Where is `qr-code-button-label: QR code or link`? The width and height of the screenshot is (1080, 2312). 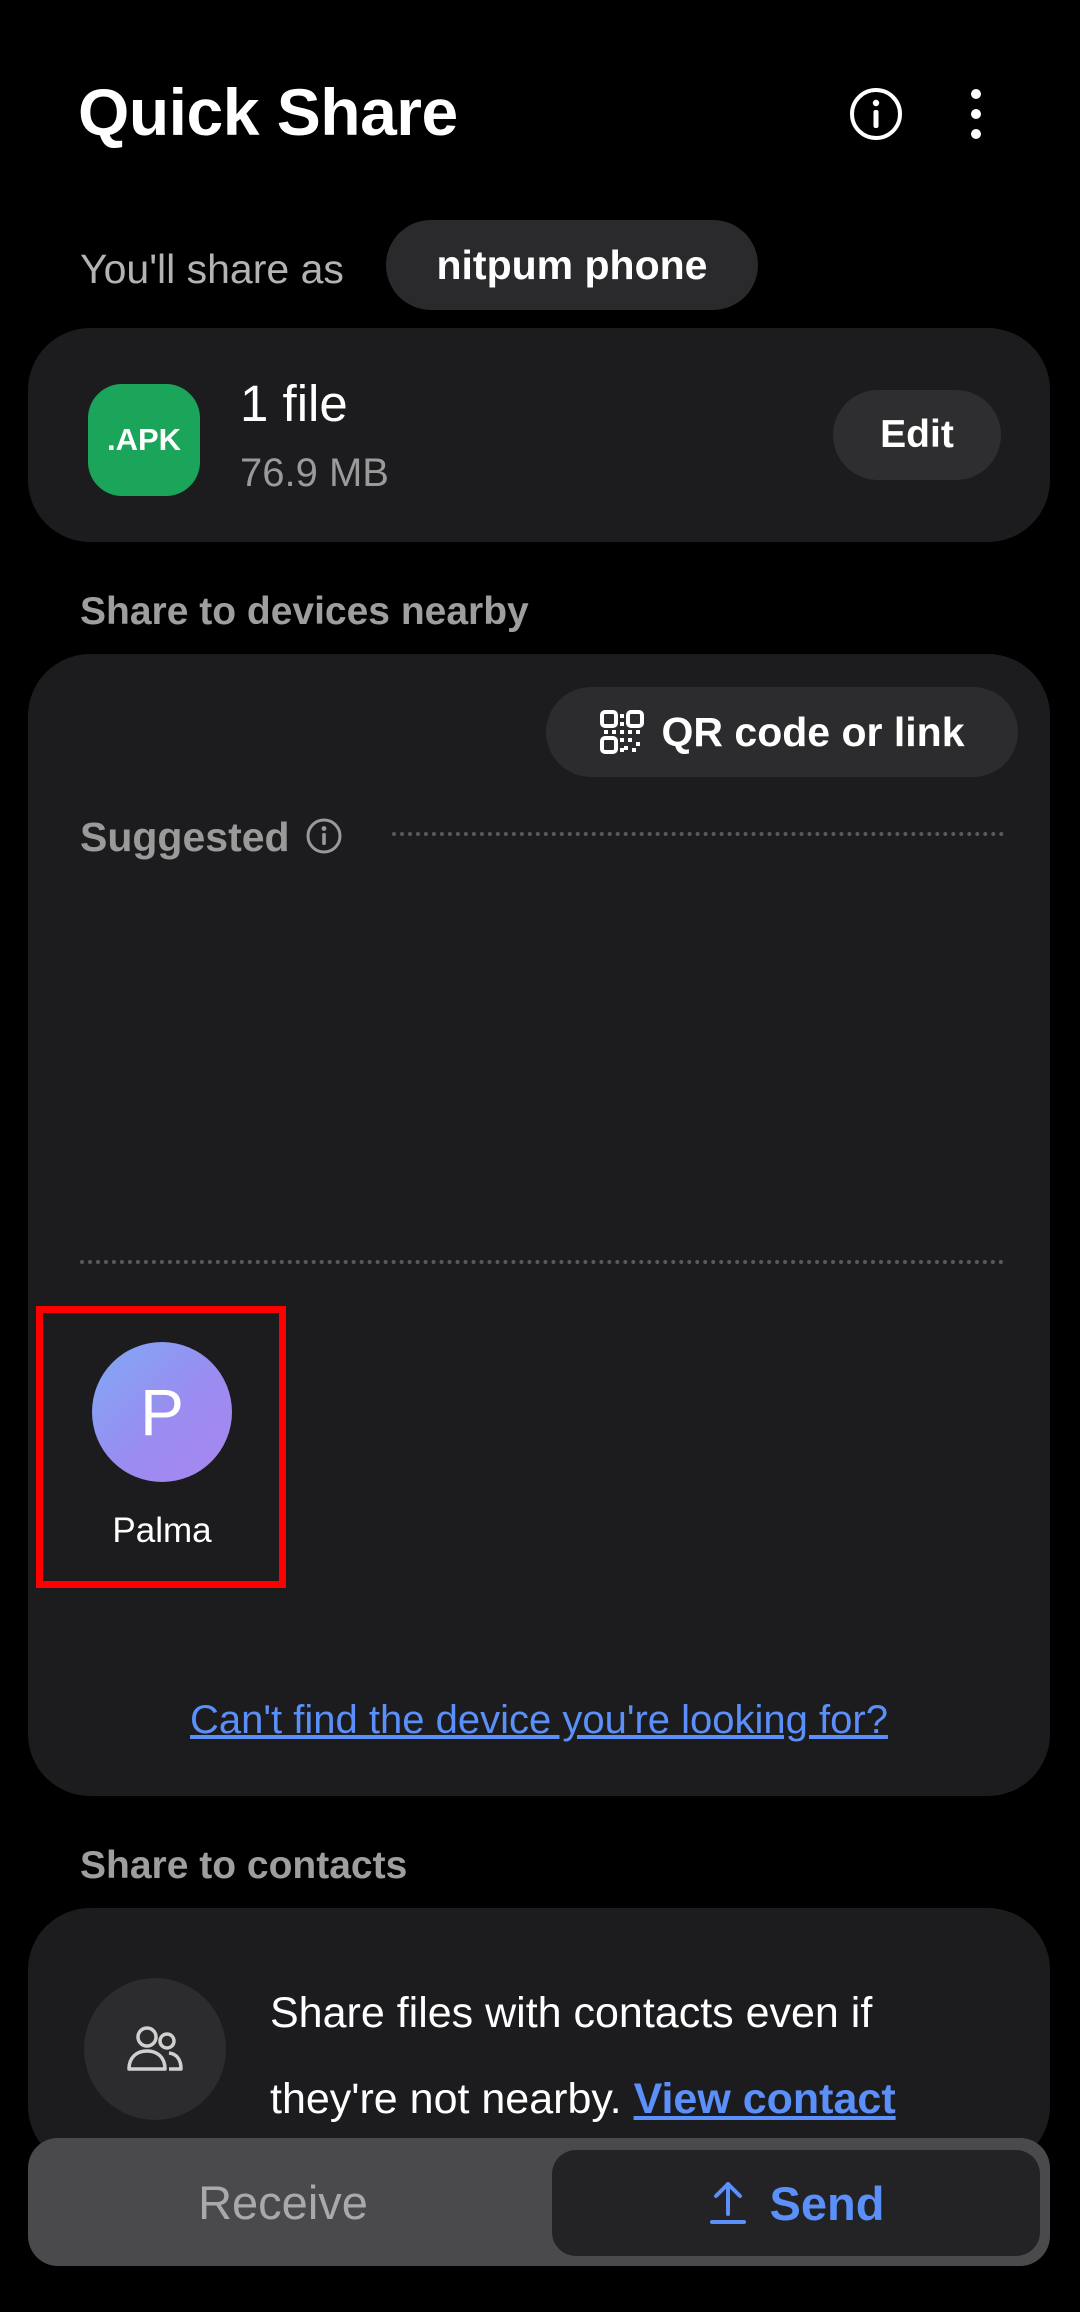
qr-code-button-label: QR code or link is located at coordinates (813, 731).